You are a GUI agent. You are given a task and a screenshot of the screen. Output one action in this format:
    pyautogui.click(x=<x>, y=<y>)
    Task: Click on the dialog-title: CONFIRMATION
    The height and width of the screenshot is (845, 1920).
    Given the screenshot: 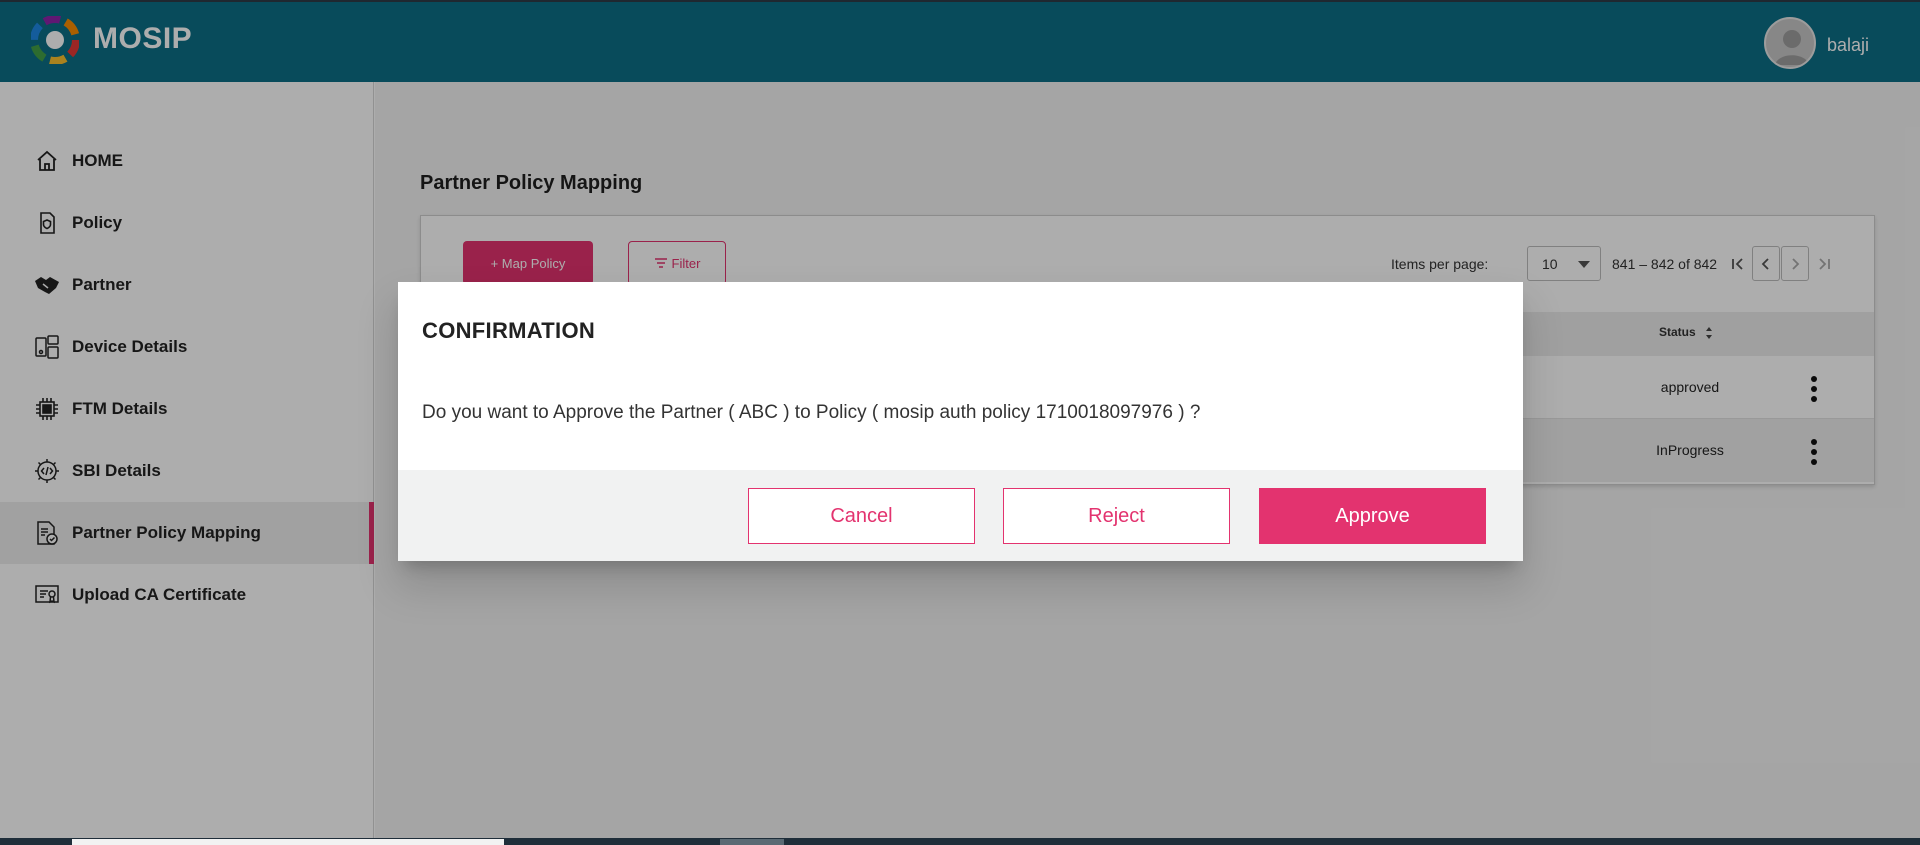 What is the action you would take?
    pyautogui.click(x=509, y=330)
    